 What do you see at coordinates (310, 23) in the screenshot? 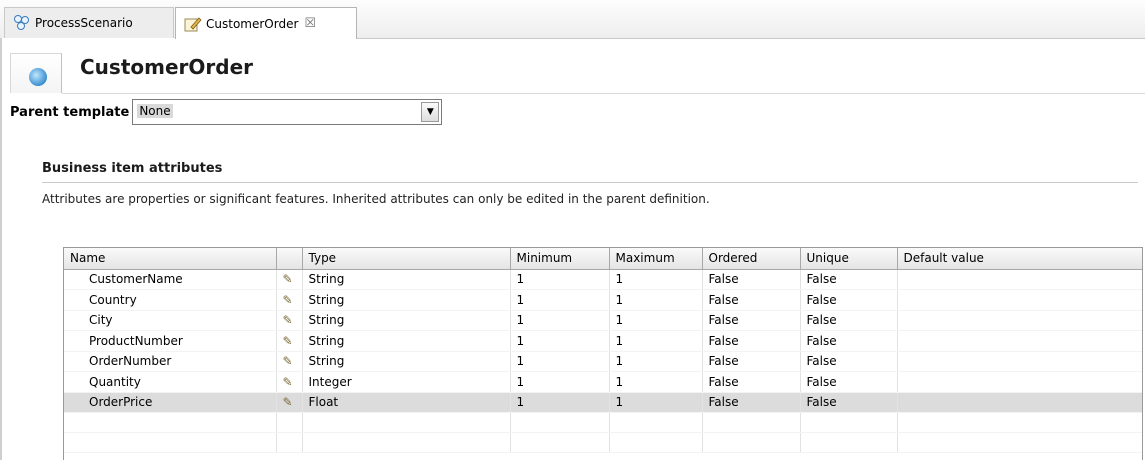
I see `close-icon: ☒` at bounding box center [310, 23].